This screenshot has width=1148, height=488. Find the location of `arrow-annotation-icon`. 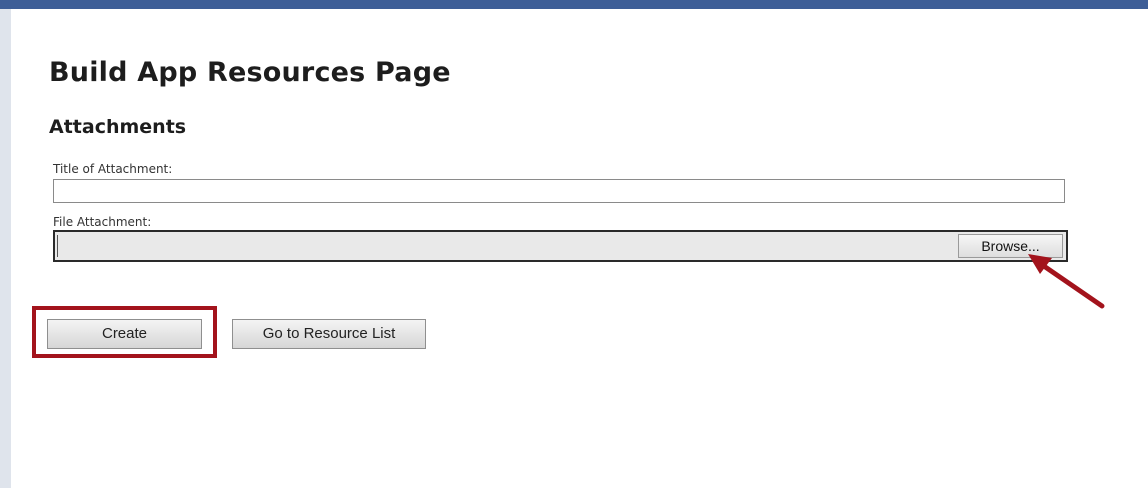

arrow-annotation-icon is located at coordinates (1066, 281).